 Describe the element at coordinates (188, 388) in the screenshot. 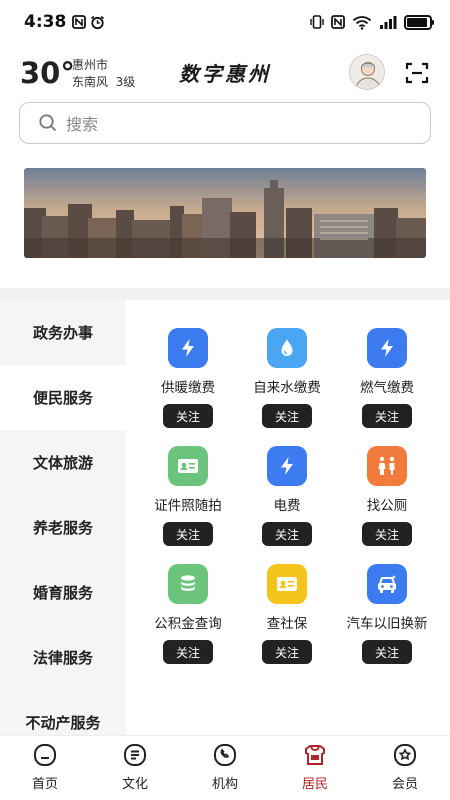

I see `service-label: 供暖缴费` at that location.